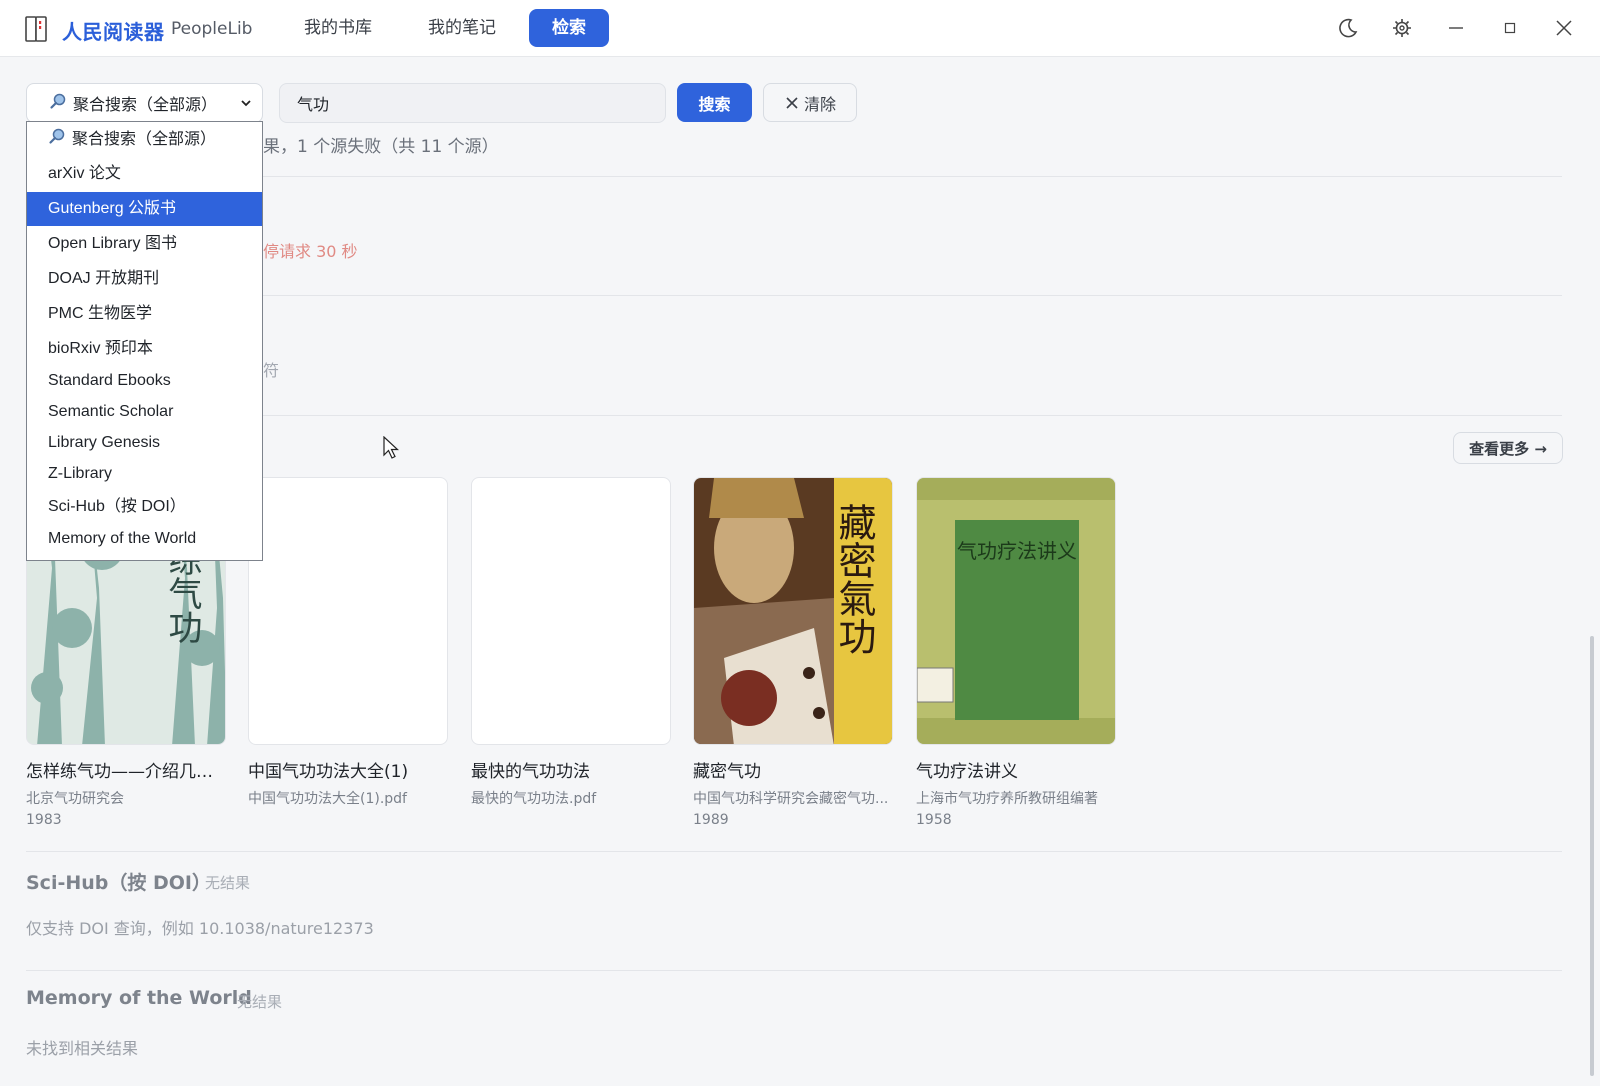  I want to click on book-card: 中国气功功法大全(1) 中国气功功法大全(1).pdf, so click(348, 642).